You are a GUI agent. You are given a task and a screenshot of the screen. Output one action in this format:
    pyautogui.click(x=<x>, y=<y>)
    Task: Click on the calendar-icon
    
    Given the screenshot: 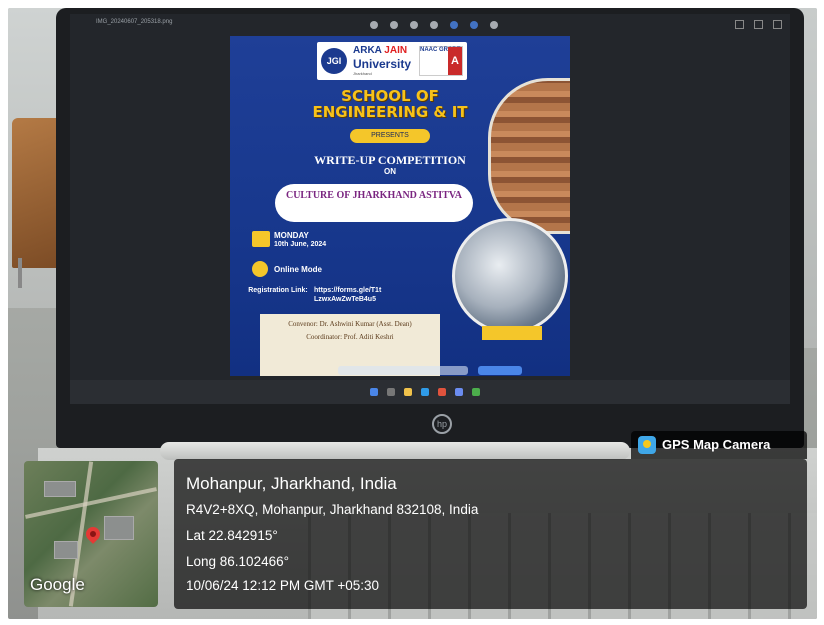 What is the action you would take?
    pyautogui.click(x=261, y=239)
    